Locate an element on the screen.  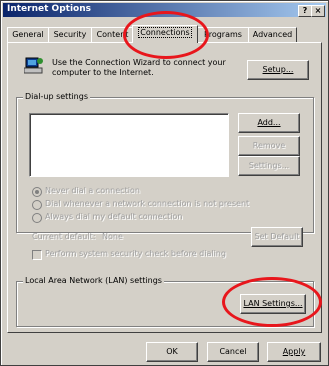
dialup-legend: Dial-up settings is located at coordinates (56, 96).